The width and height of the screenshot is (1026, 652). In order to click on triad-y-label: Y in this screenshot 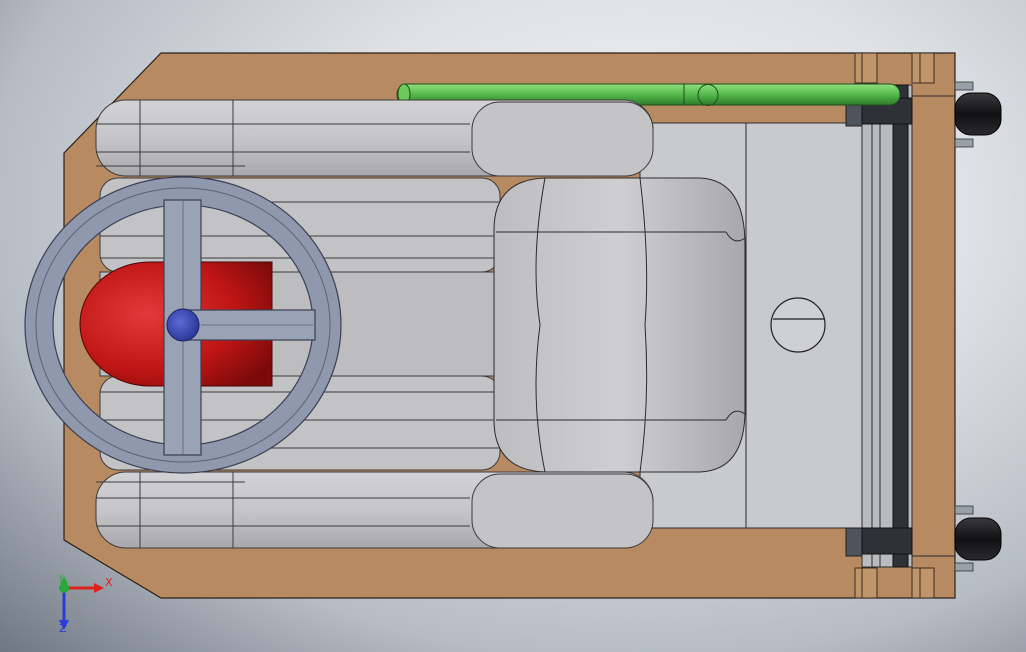, I will do `click(61, 579)`.